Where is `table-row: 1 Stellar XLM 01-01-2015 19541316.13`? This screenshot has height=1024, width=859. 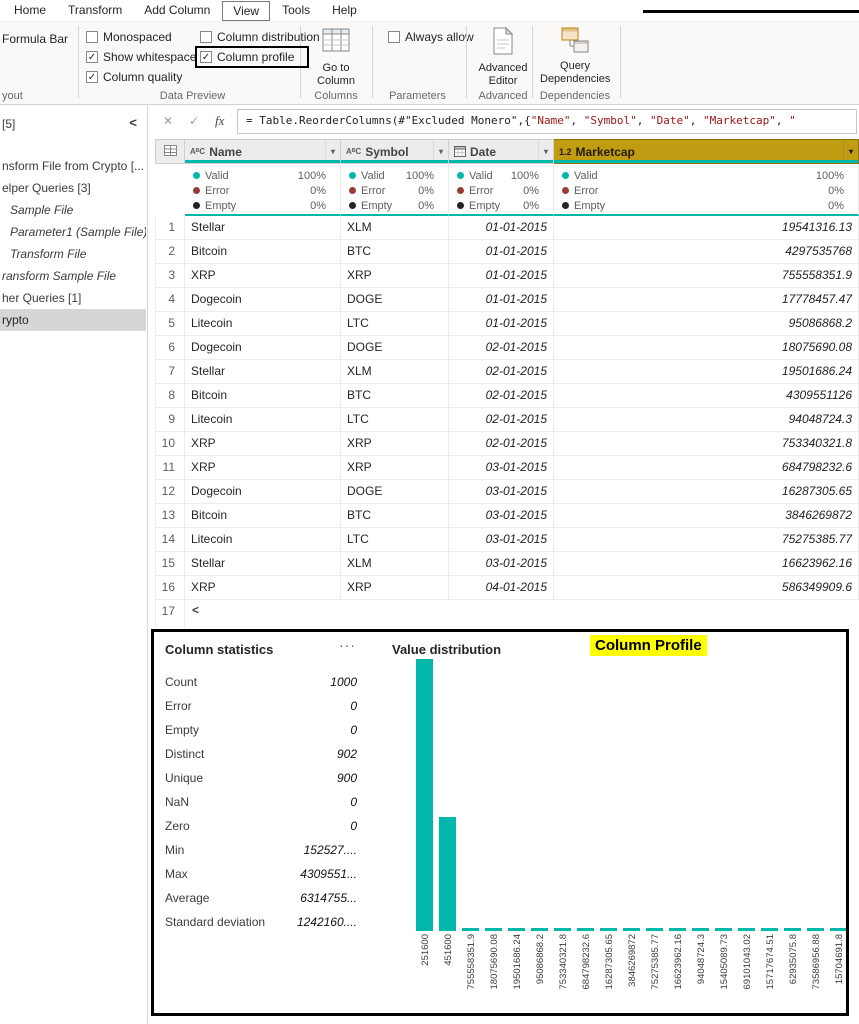
table-row: 1 Stellar XLM 01-01-2015 19541316.13 is located at coordinates (507, 228).